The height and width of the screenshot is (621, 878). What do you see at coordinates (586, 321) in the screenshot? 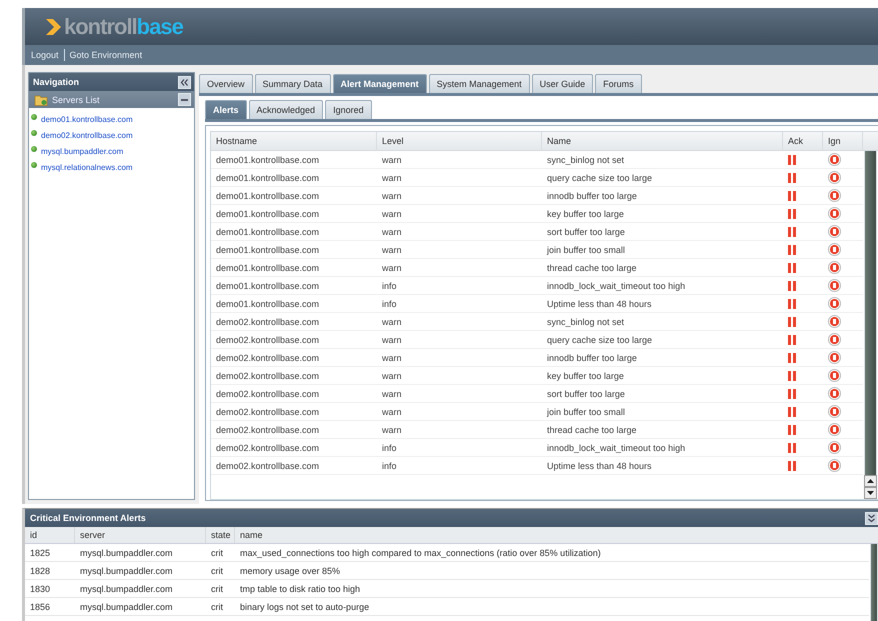
I see `table-cell-text: sync_binlog not set` at bounding box center [586, 321].